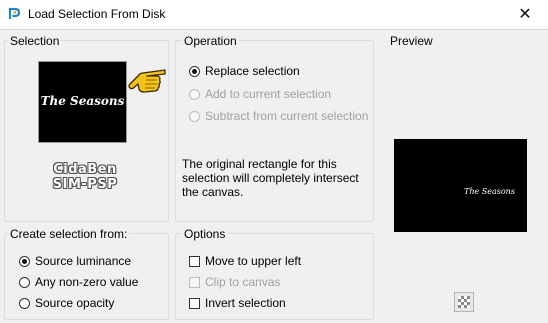 This screenshot has height=323, width=548. Describe the element at coordinates (460, 185) in the screenshot. I see `preview-image: The Seasons` at that location.